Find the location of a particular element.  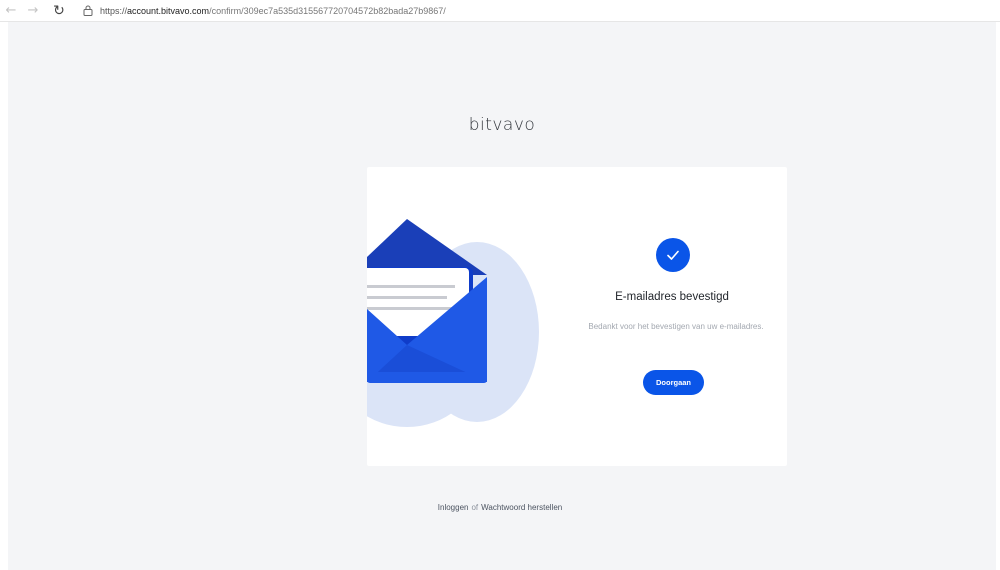

bitvavo-logo: bitvavo is located at coordinates (502, 125).